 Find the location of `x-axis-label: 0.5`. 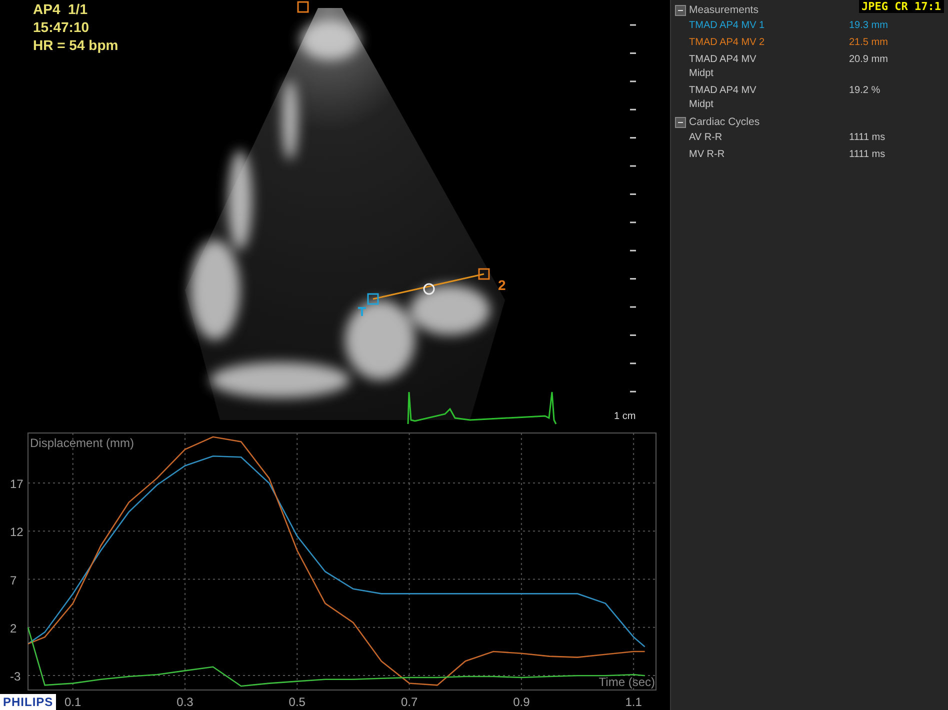

x-axis-label: 0.5 is located at coordinates (297, 702).